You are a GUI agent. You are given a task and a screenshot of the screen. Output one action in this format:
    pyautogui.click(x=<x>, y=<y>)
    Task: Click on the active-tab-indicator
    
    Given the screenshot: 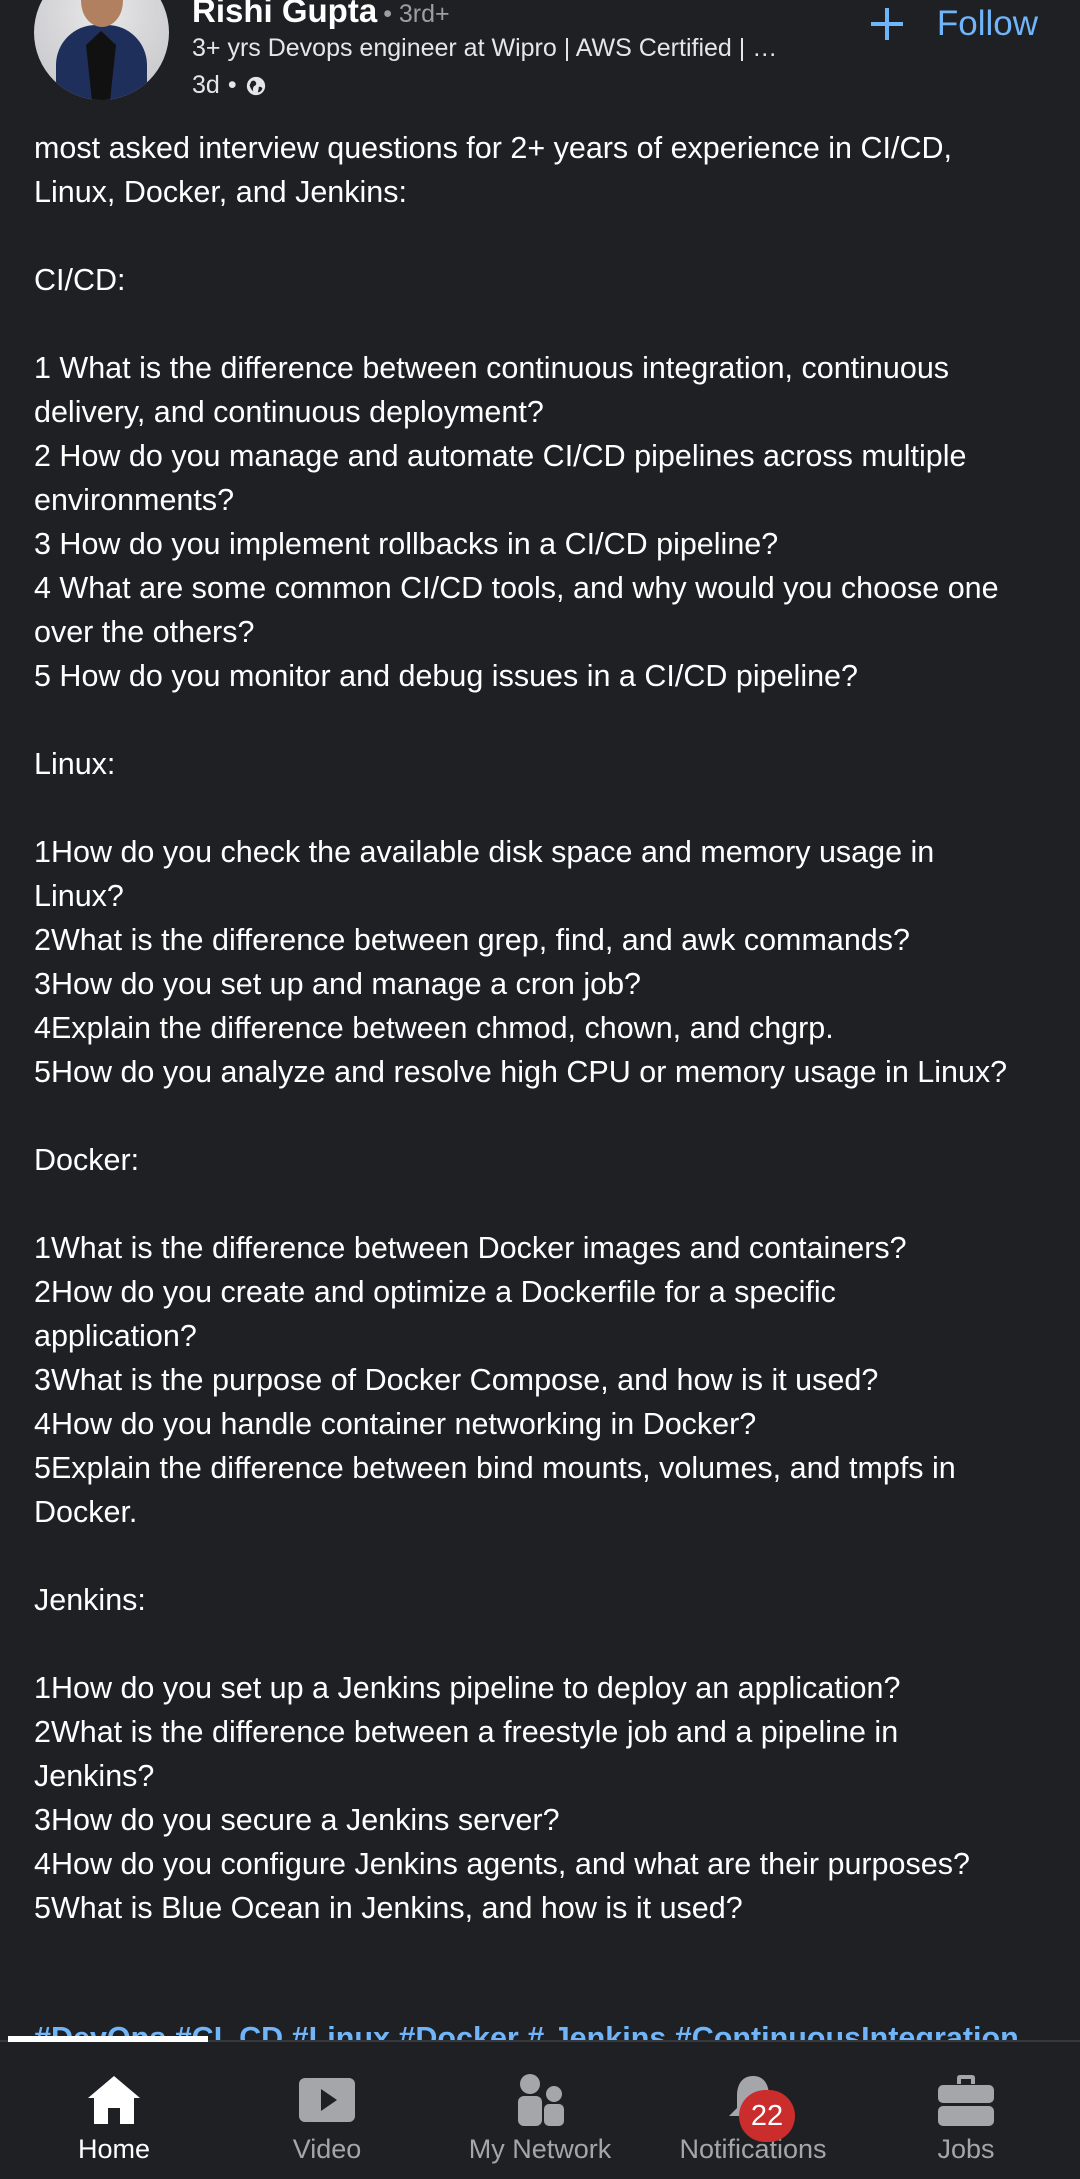 What is the action you would take?
    pyautogui.click(x=108, y=2039)
    